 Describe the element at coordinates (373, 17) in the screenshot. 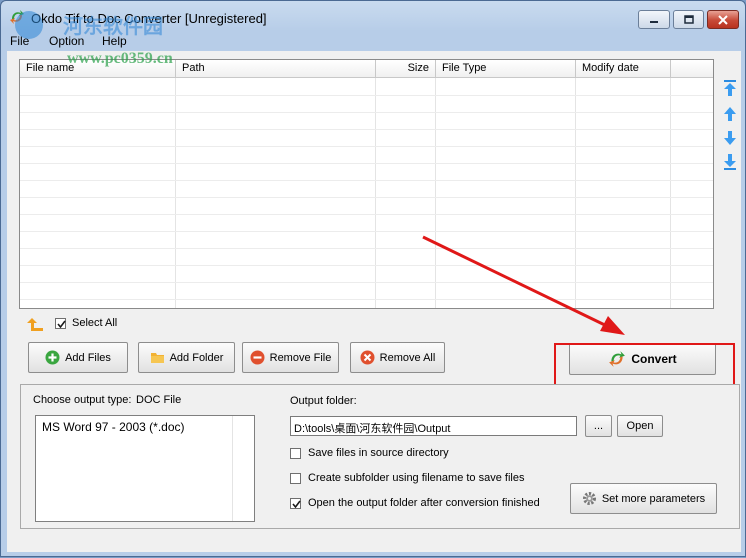

I see `title-bar: Okdo Tif to Doc Converter [Unregistered]` at that location.